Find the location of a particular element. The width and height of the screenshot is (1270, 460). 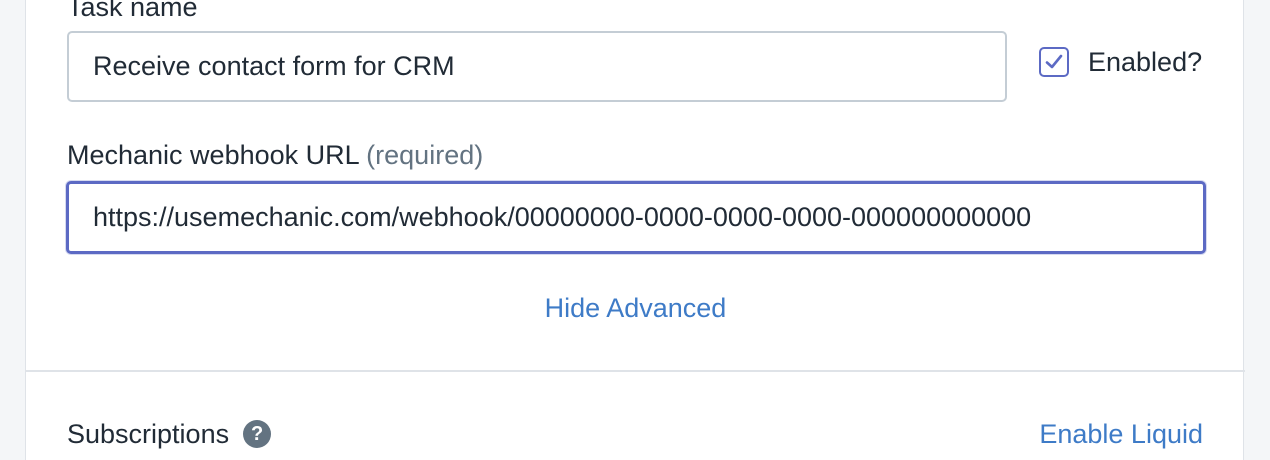

enabled-checkbox is located at coordinates (1054, 62).